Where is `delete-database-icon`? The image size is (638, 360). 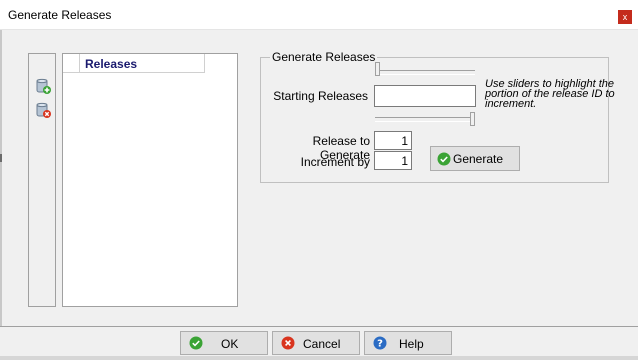
delete-database-icon is located at coordinates (43, 110).